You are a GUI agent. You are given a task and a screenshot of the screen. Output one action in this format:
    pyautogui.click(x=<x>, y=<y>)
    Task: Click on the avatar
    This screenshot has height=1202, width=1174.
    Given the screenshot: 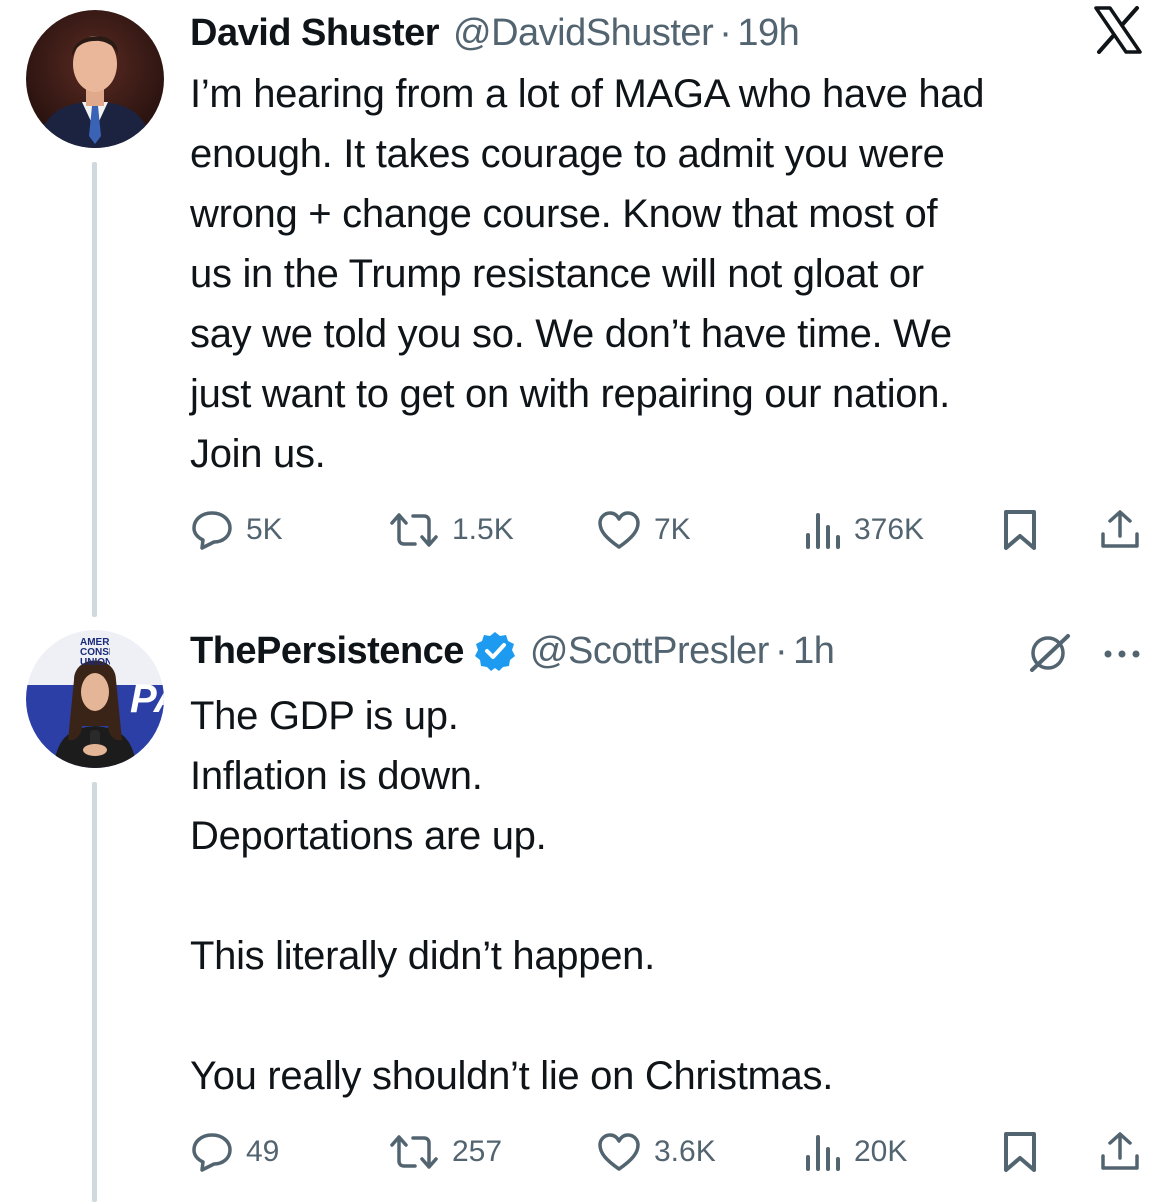 What is the action you would take?
    pyautogui.click(x=95, y=79)
    